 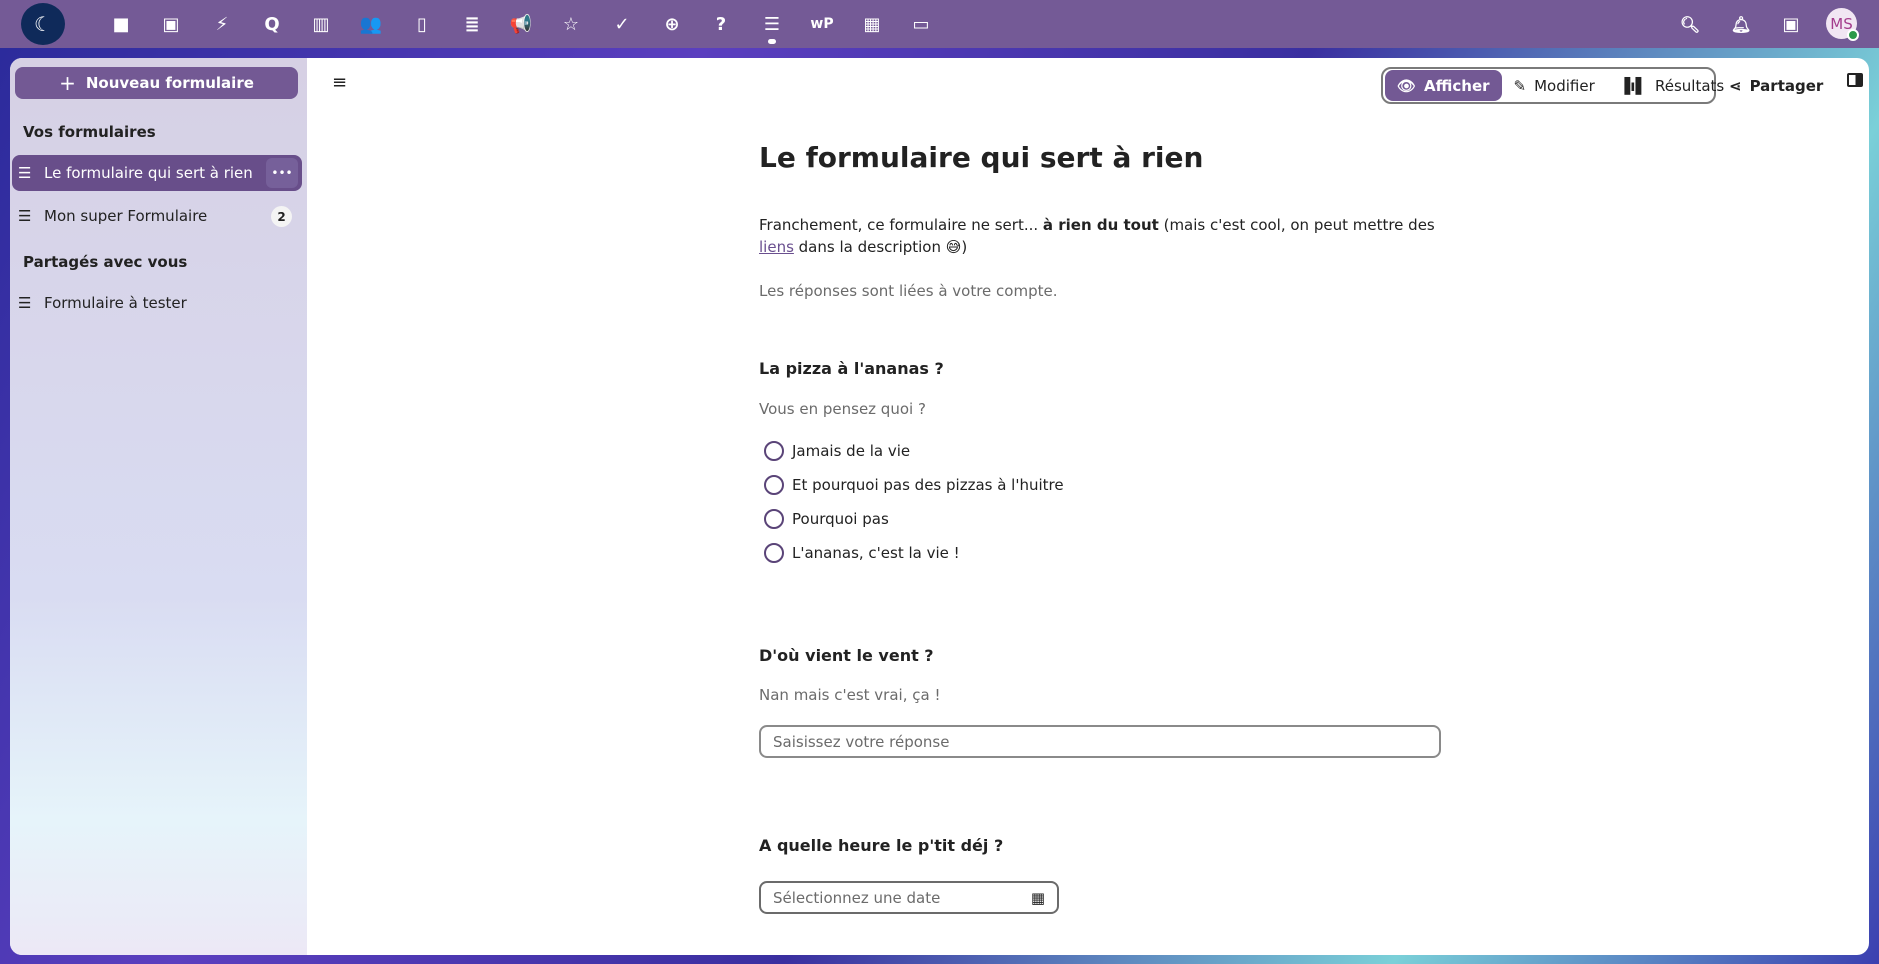 What do you see at coordinates (881, 845) in the screenshot?
I see `question-title: A quelle heure le p'tit déj ?` at bounding box center [881, 845].